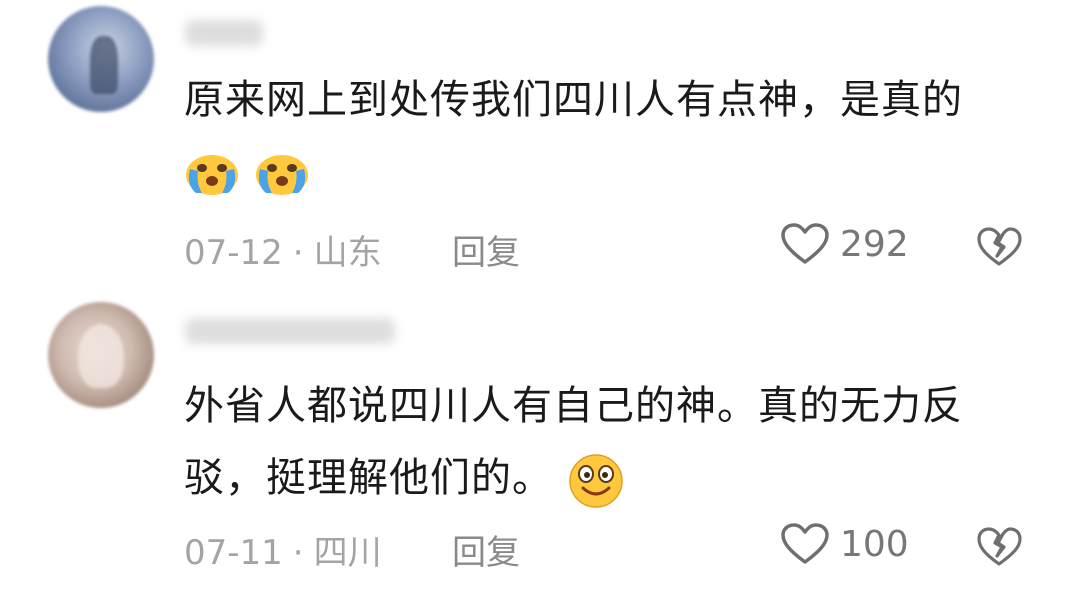 This screenshot has height=589, width=1080. I want to click on comment-location: 山东, so click(347, 253).